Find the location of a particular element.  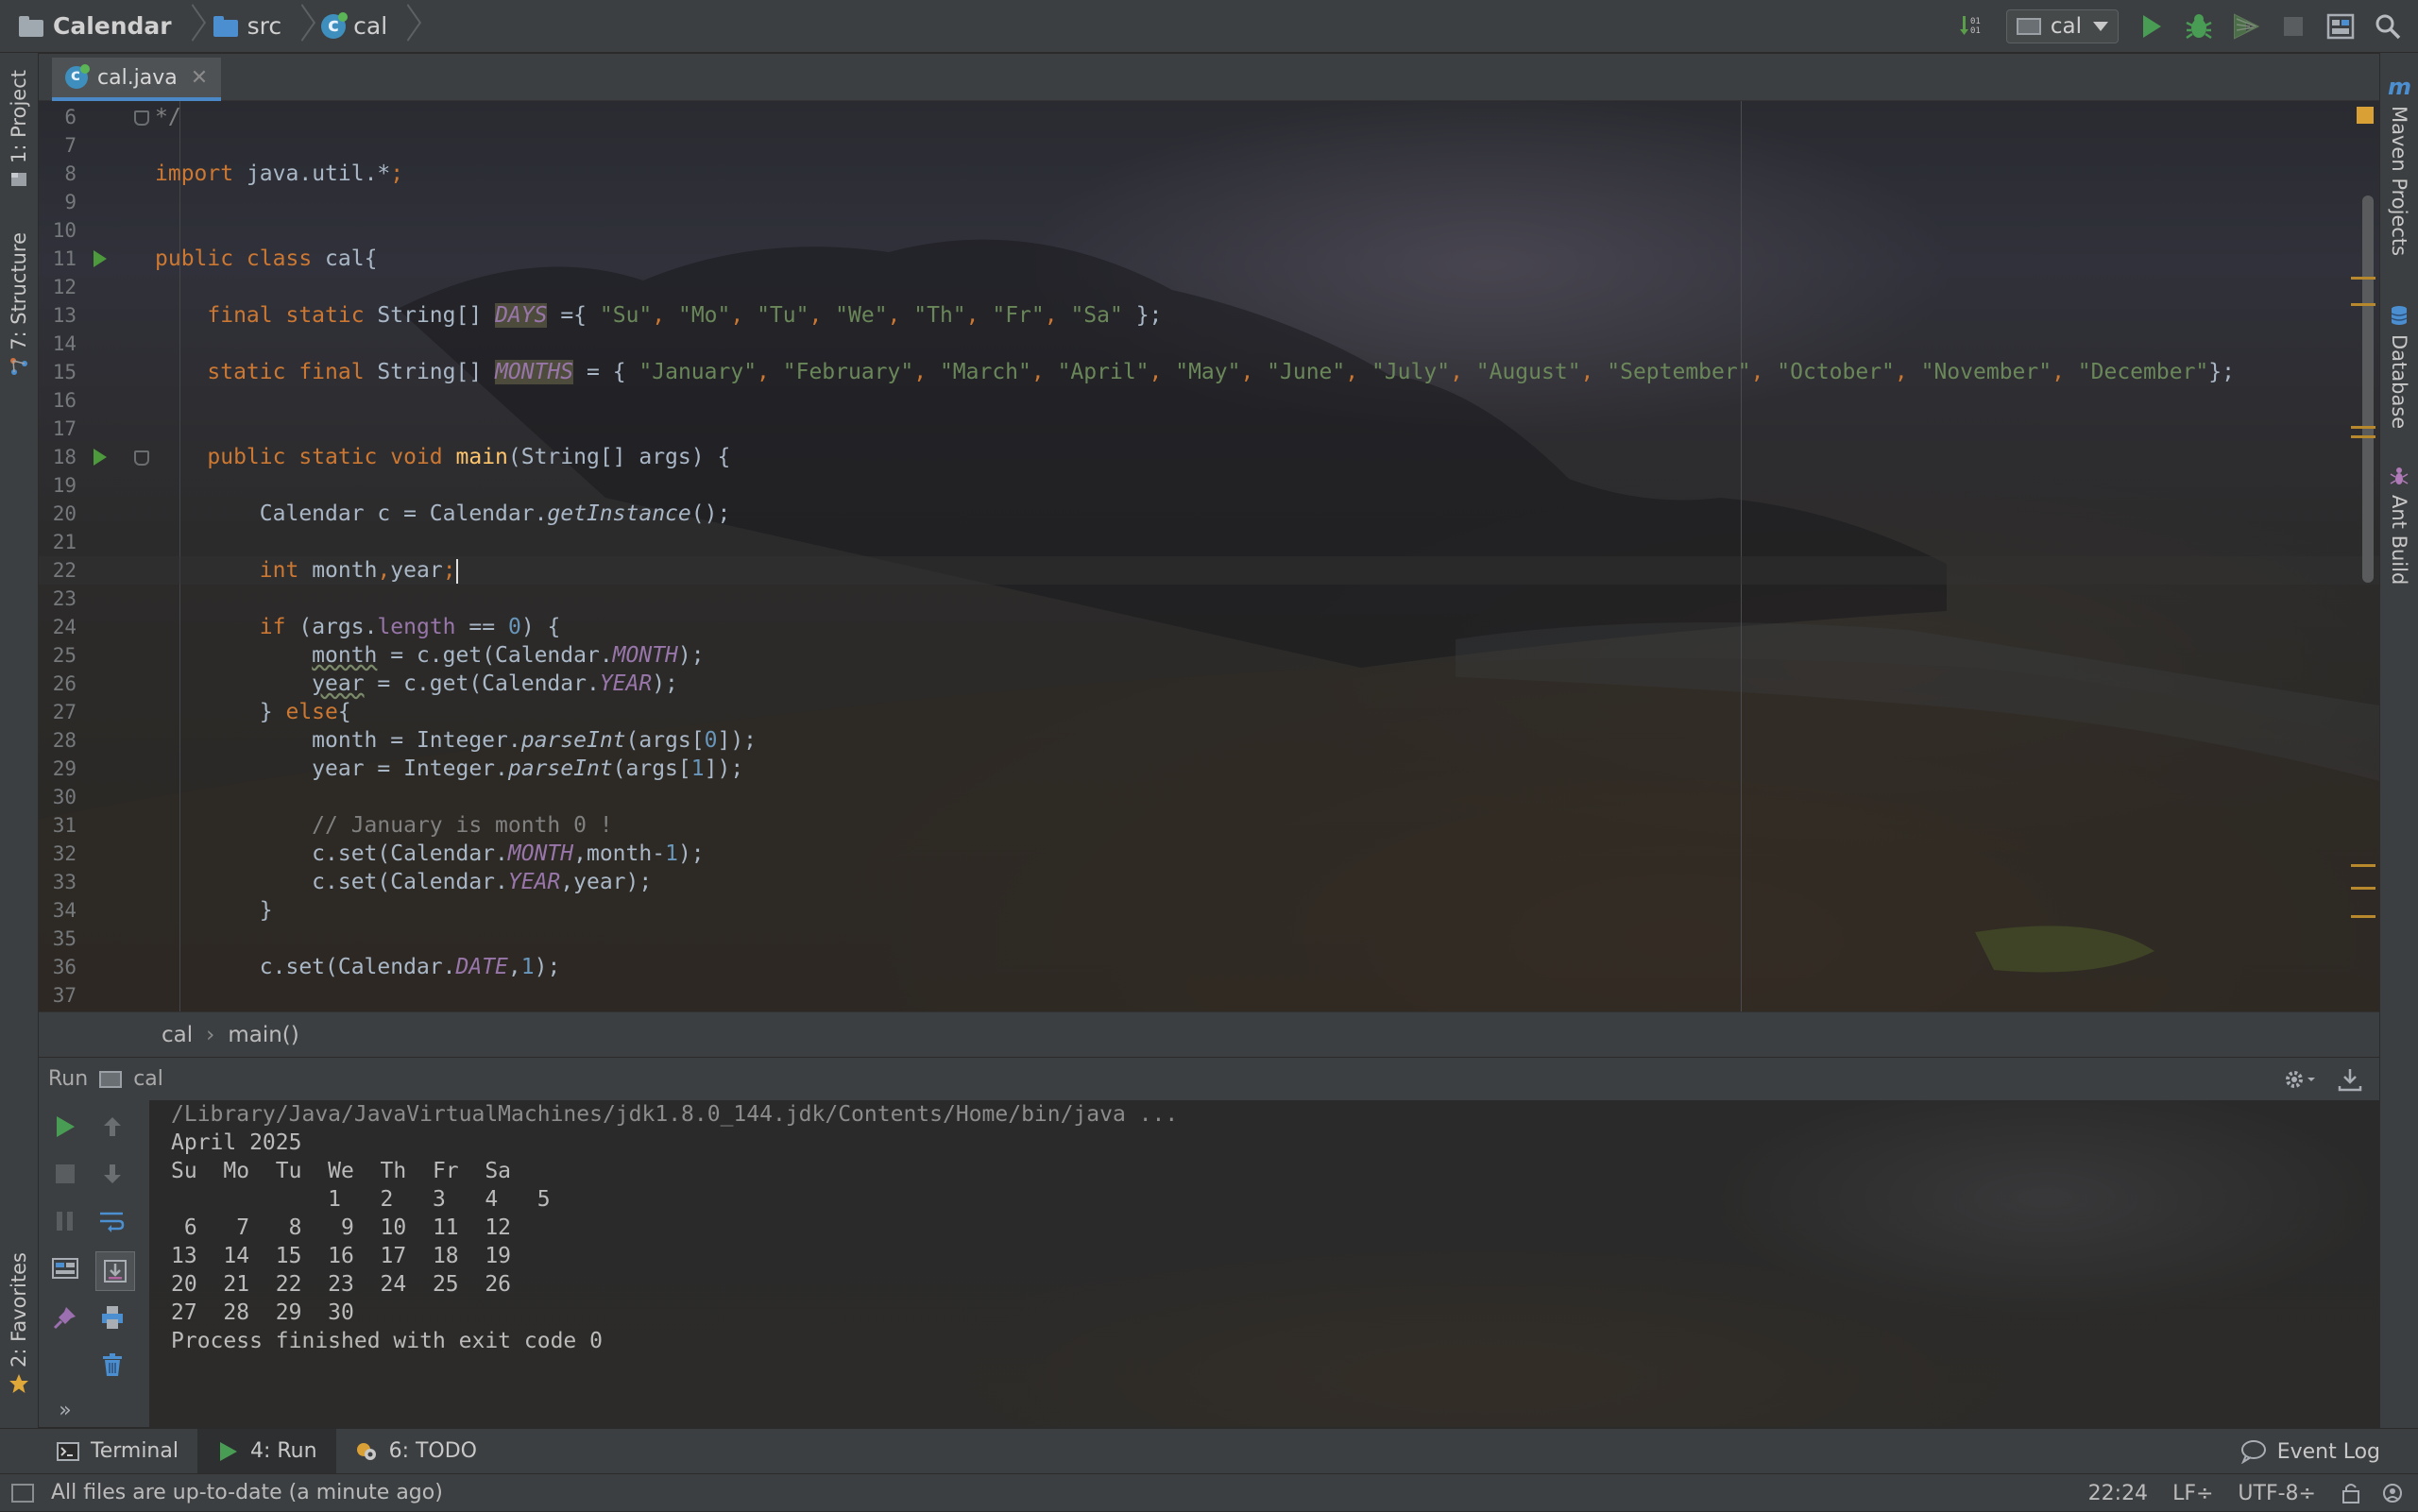

editor-breadcrumb: cal › main() is located at coordinates (1209, 1034).